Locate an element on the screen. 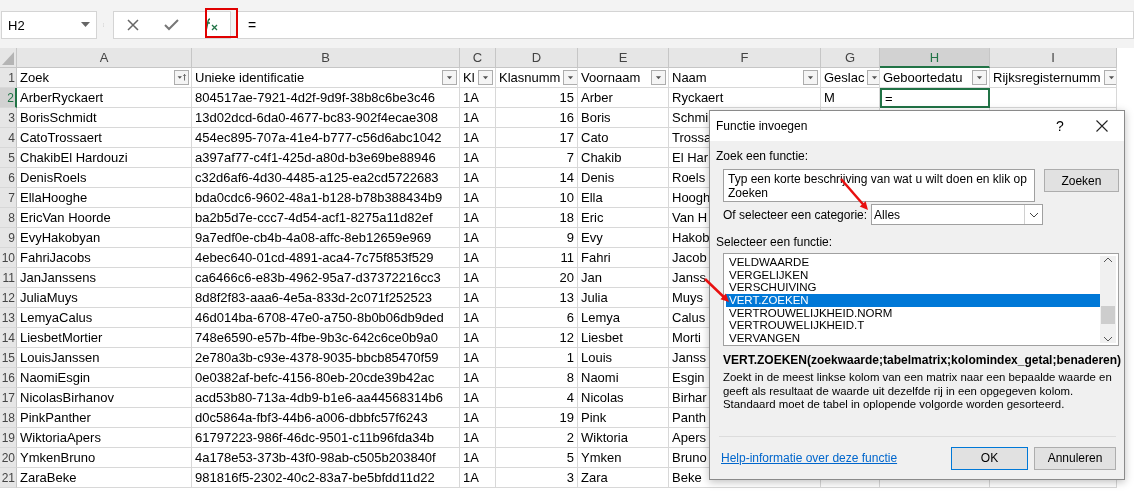  table-cell: Jan is located at coordinates (623, 278).